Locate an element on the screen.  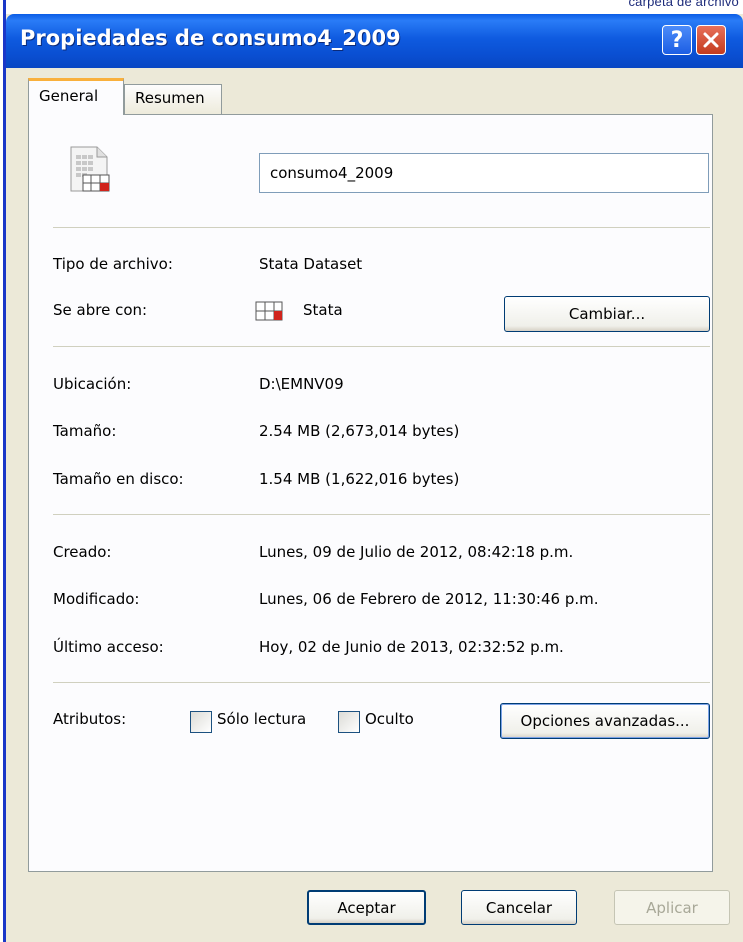
close-button is located at coordinates (711, 40).